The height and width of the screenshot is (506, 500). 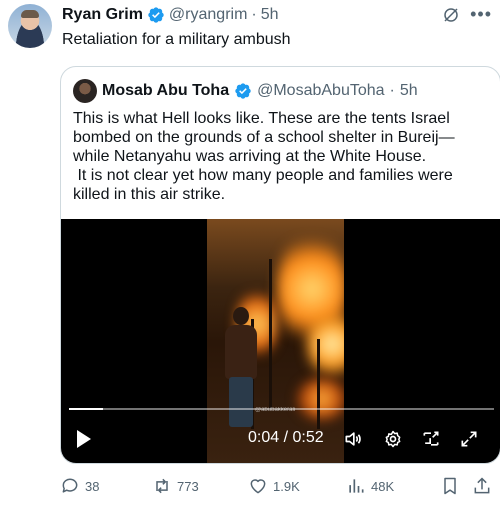 I want to click on reply-button: 38, so click(x=79, y=486).